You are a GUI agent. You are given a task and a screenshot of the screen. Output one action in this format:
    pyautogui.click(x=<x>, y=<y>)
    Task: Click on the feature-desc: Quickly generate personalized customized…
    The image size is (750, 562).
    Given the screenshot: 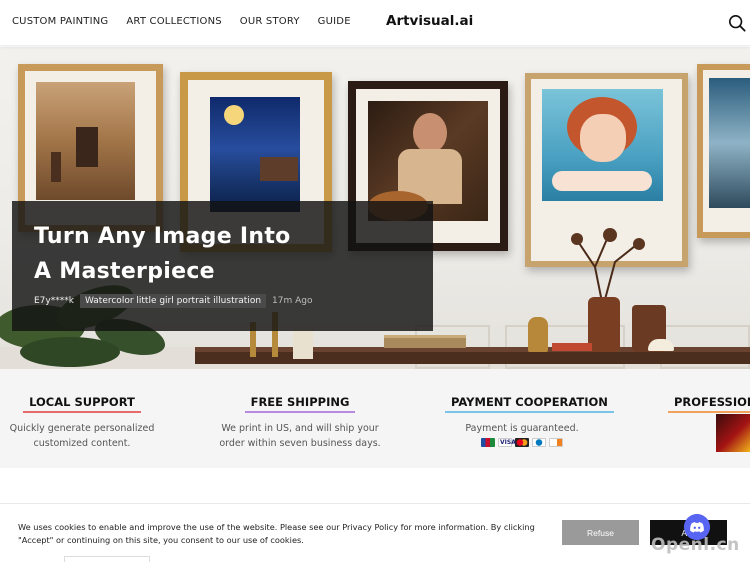 What is the action you would take?
    pyautogui.click(x=82, y=436)
    